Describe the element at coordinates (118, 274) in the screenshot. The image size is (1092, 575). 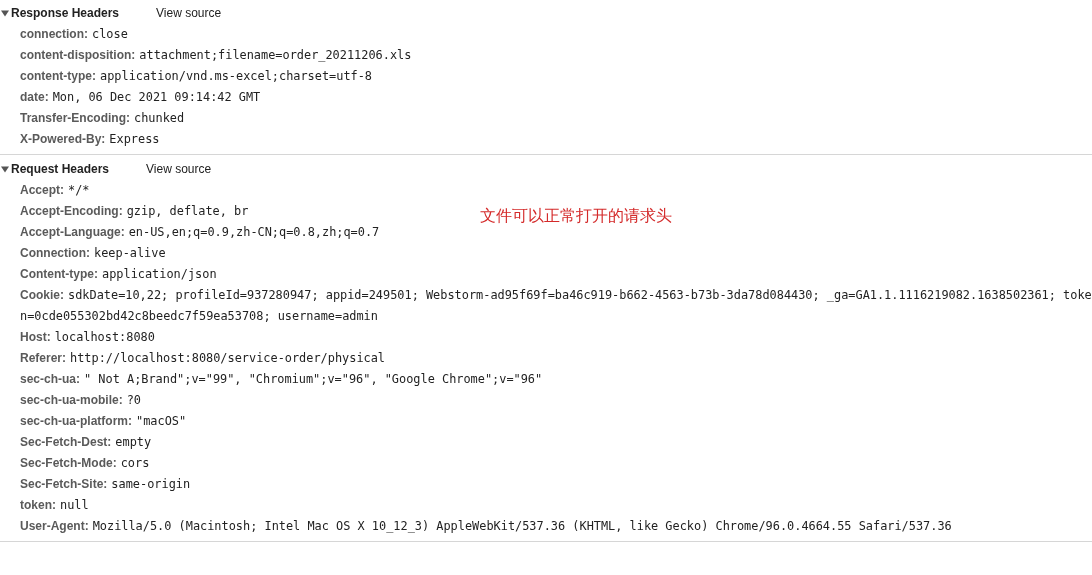
I see `header-line: Content-type: application/json` at that location.